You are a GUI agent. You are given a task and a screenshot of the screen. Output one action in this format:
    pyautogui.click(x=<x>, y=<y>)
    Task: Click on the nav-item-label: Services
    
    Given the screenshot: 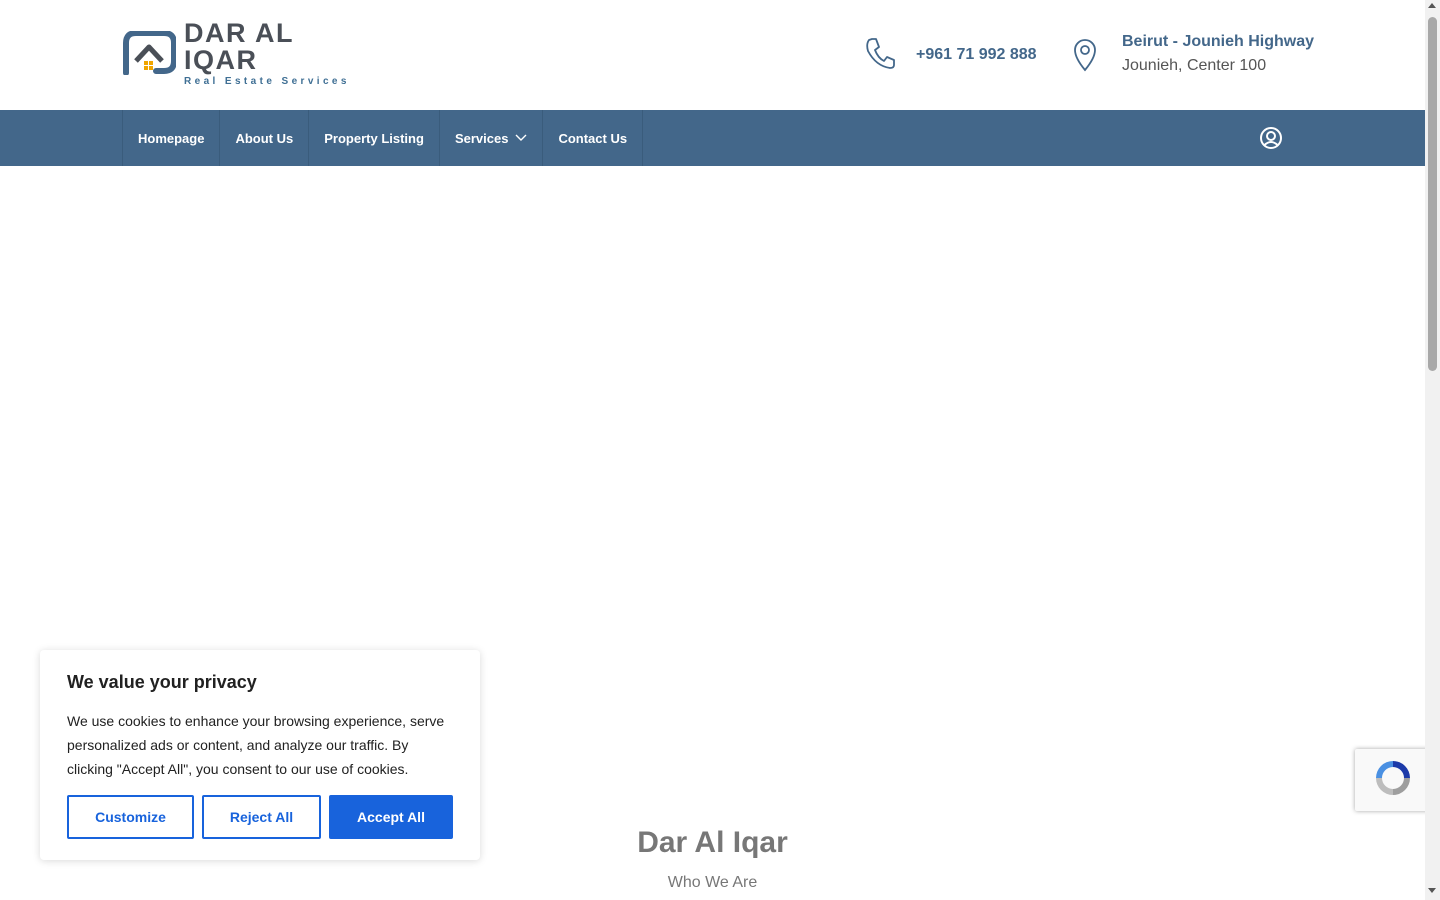 What is the action you would take?
    pyautogui.click(x=481, y=138)
    